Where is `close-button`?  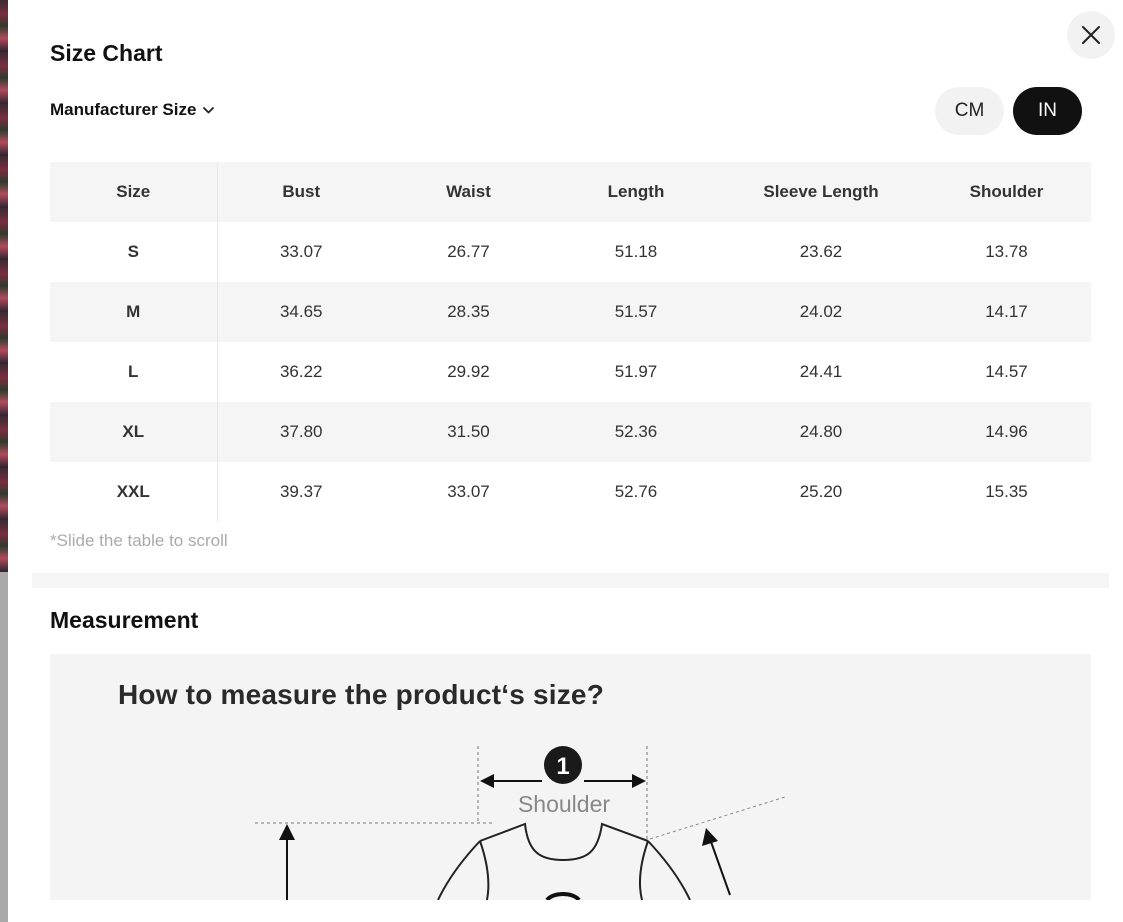 close-button is located at coordinates (1091, 35).